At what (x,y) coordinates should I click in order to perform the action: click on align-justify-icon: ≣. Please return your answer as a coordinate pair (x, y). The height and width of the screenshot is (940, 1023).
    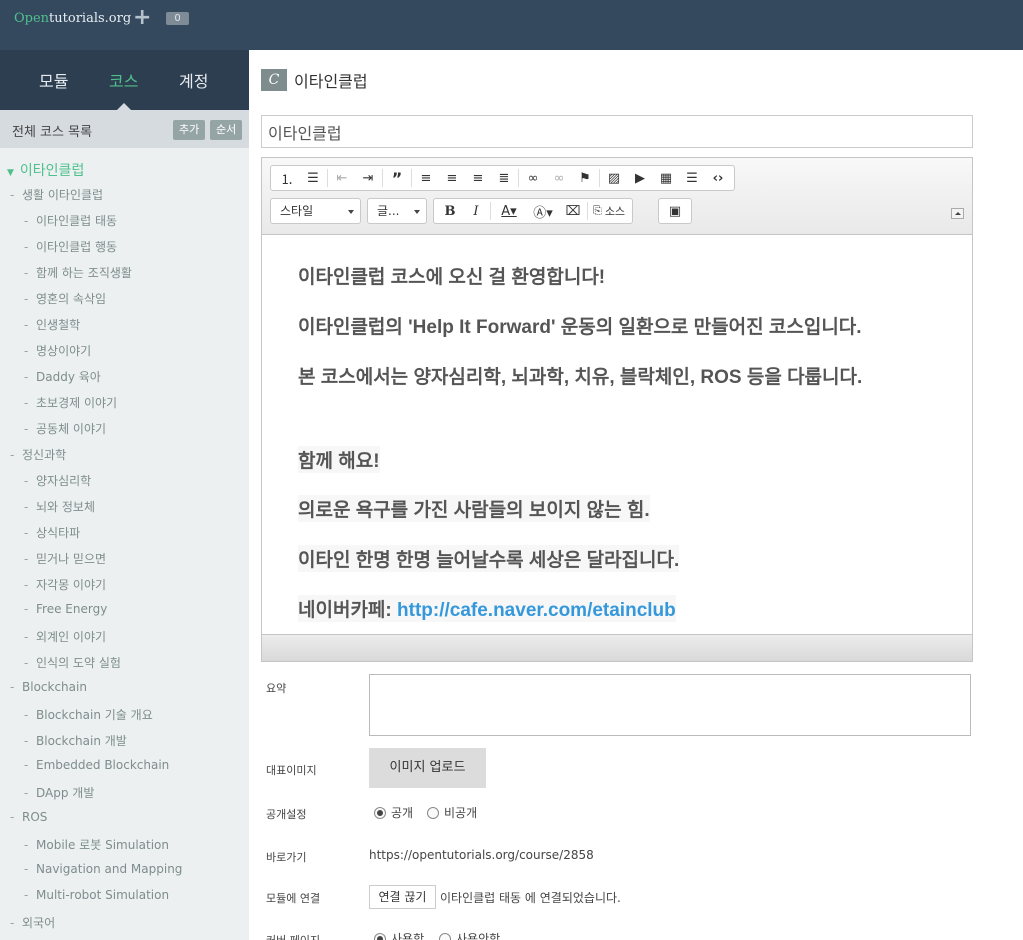
    Looking at the image, I should click on (504, 178).